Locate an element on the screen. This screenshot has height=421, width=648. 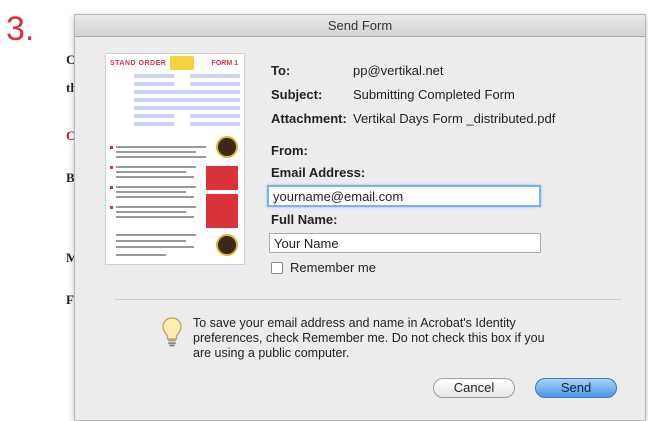
email-address-label: Email Address: is located at coordinates (318, 172).